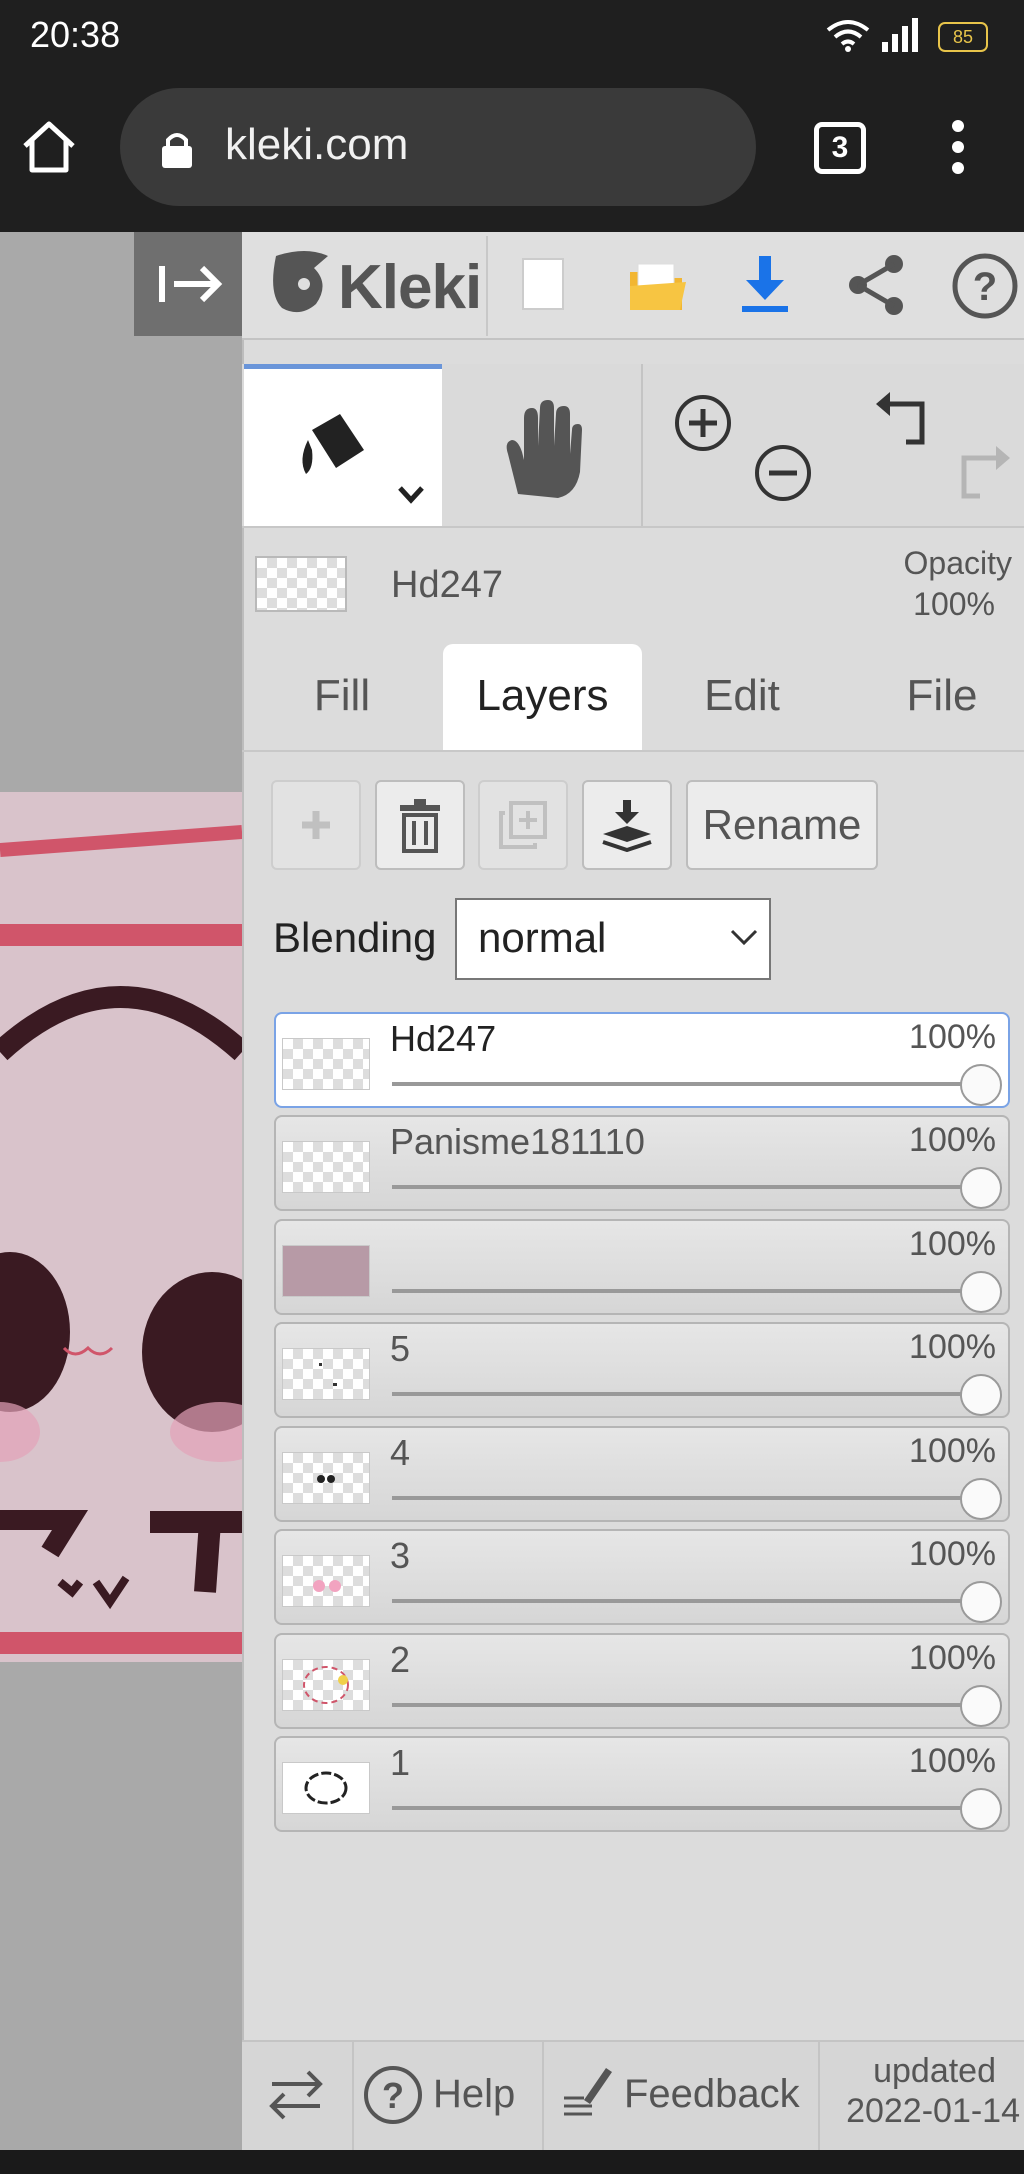 This screenshot has width=1024, height=2174. I want to click on chevron-down-icon, so click(411, 495).